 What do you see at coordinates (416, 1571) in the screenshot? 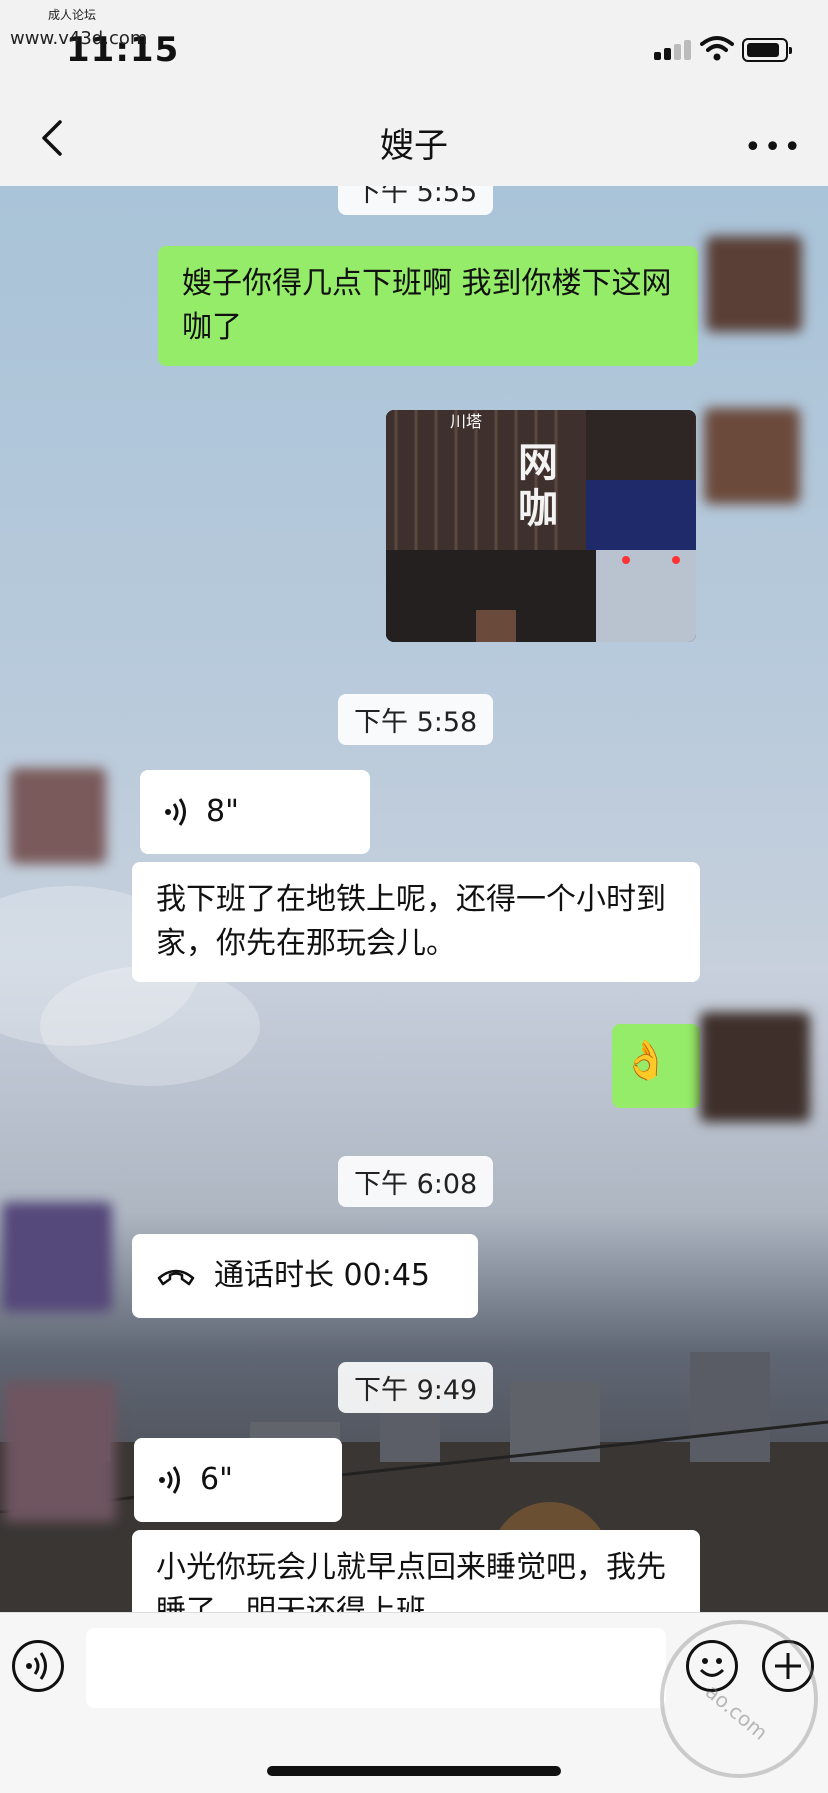
I see `incoming-message: 小光你玩会儿就早点回来睡觉吧，我先睡了，明天还得上班` at bounding box center [416, 1571].